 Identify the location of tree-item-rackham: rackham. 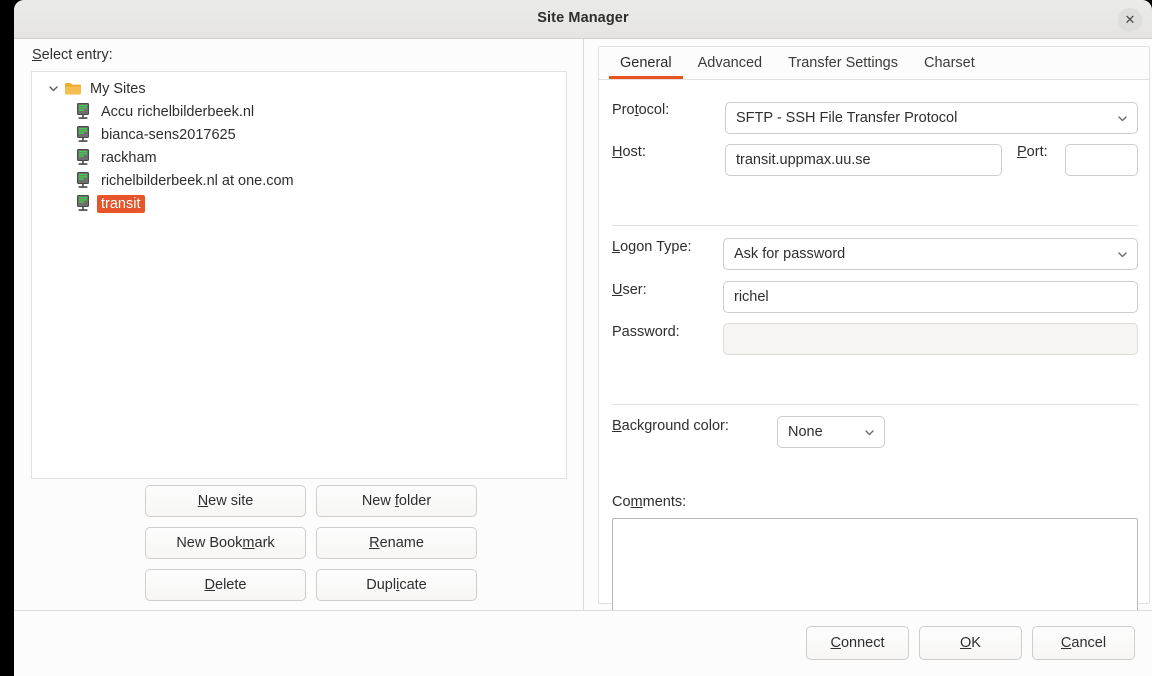
(299, 157).